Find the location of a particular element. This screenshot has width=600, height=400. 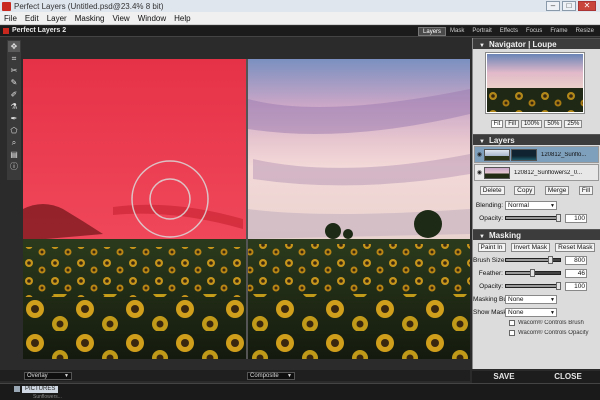

zoom-buttons: Fit Fill 100% 50% 25% is located at coordinates (536, 124).